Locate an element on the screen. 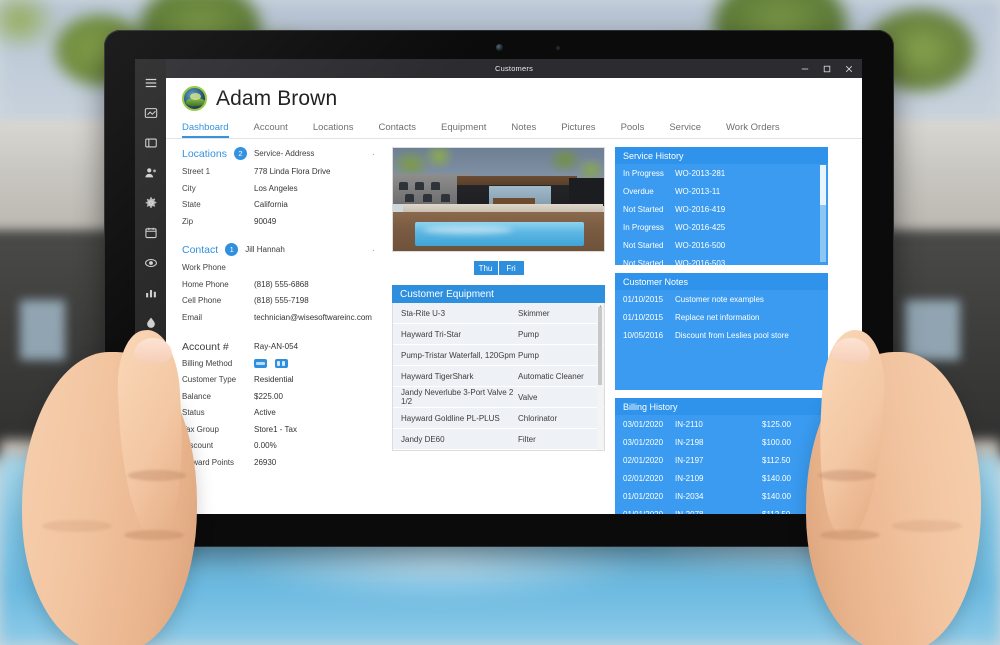 The image size is (1000, 645). service-status: Not Started is located at coordinates (643, 263).